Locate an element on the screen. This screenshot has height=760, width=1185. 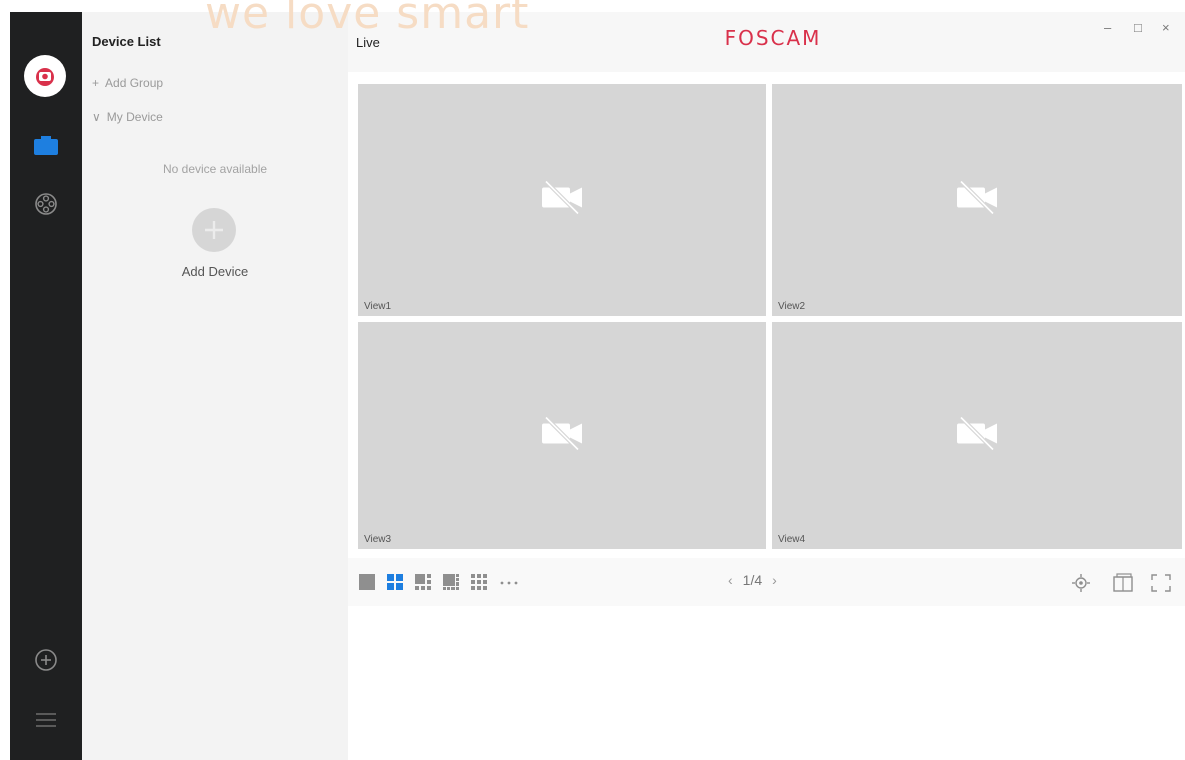
video-view: View4 is located at coordinates (977, 435).